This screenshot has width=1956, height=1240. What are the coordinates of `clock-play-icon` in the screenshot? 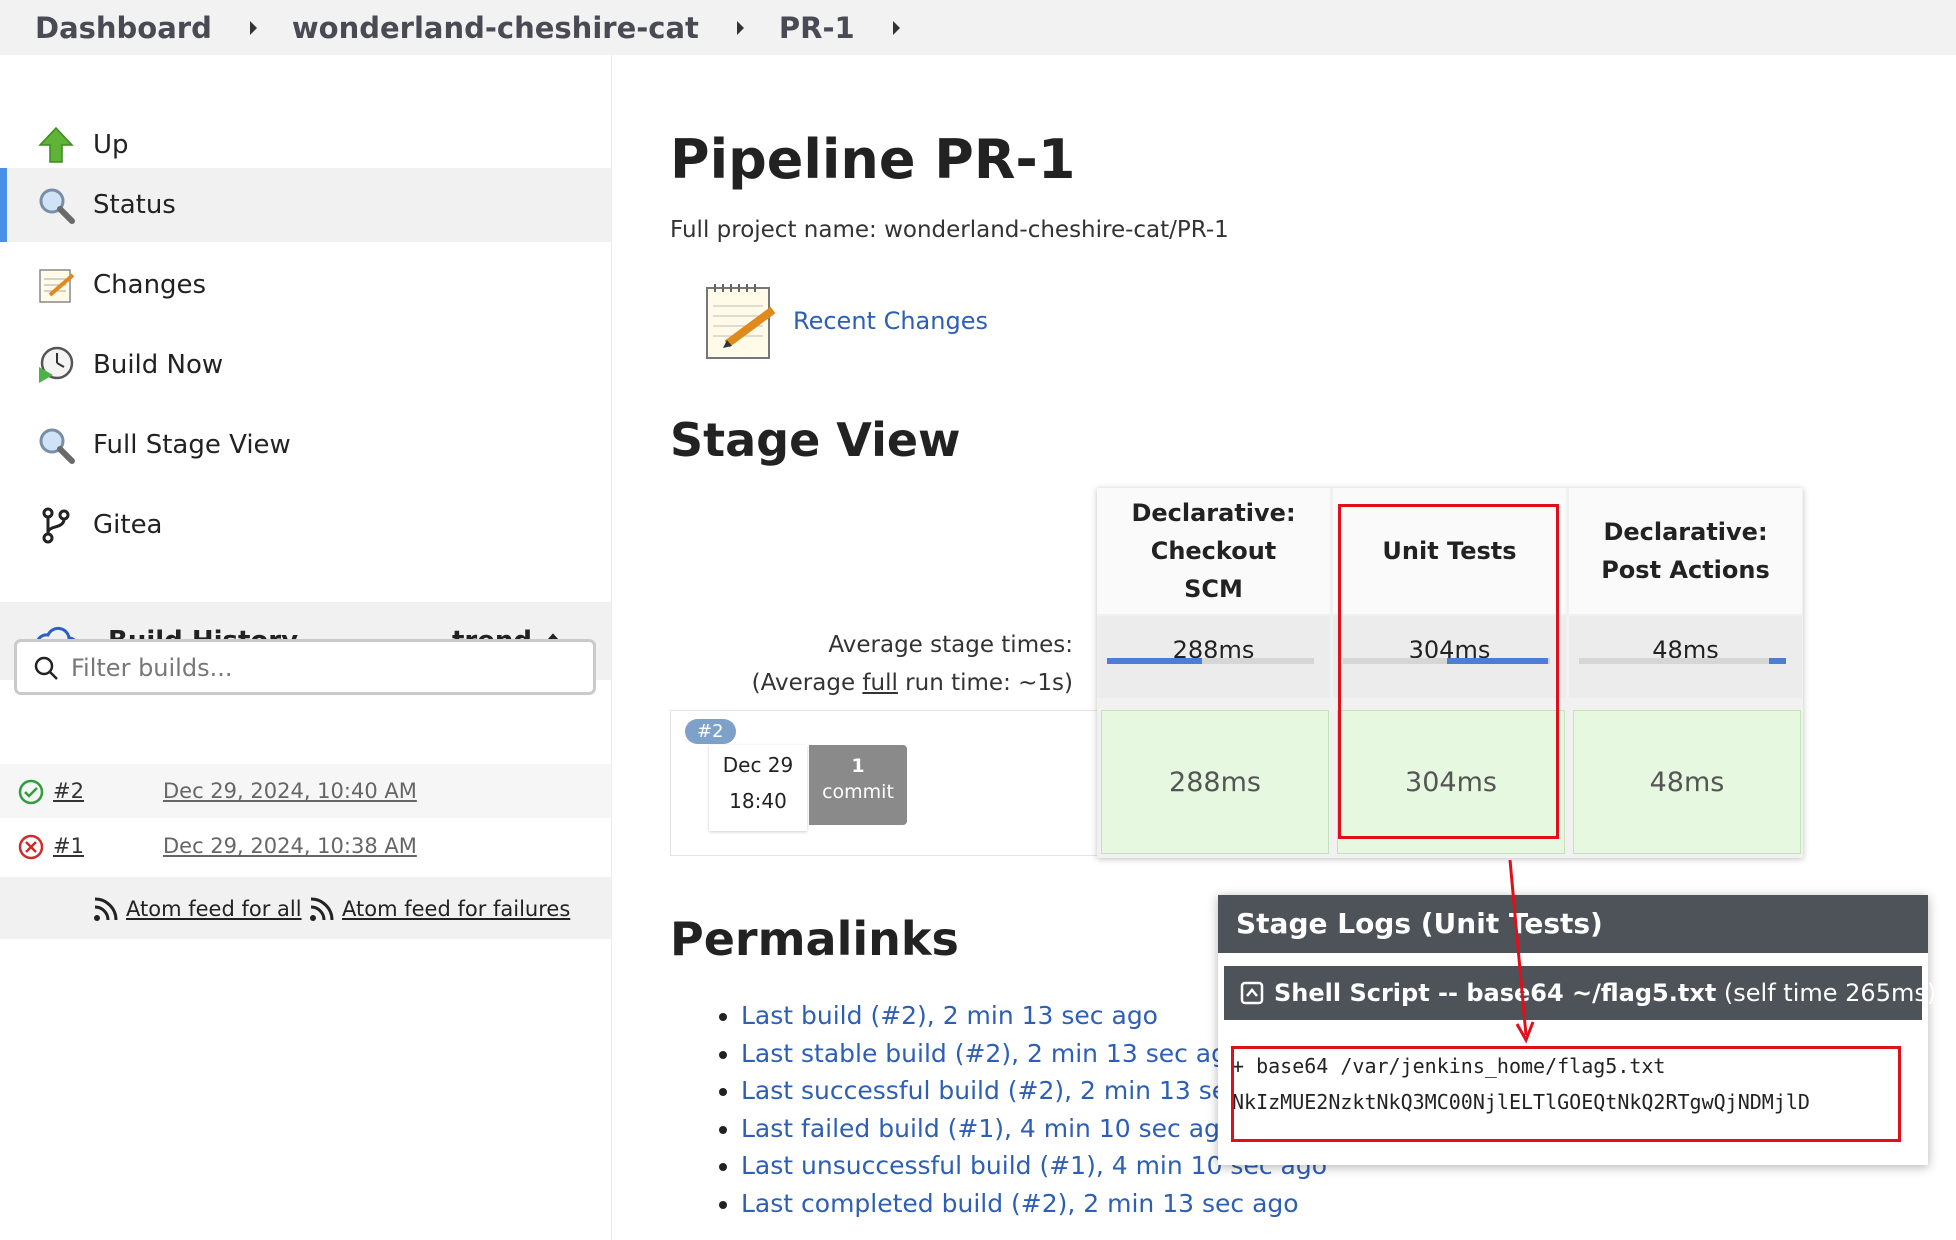 It's located at (56, 364).